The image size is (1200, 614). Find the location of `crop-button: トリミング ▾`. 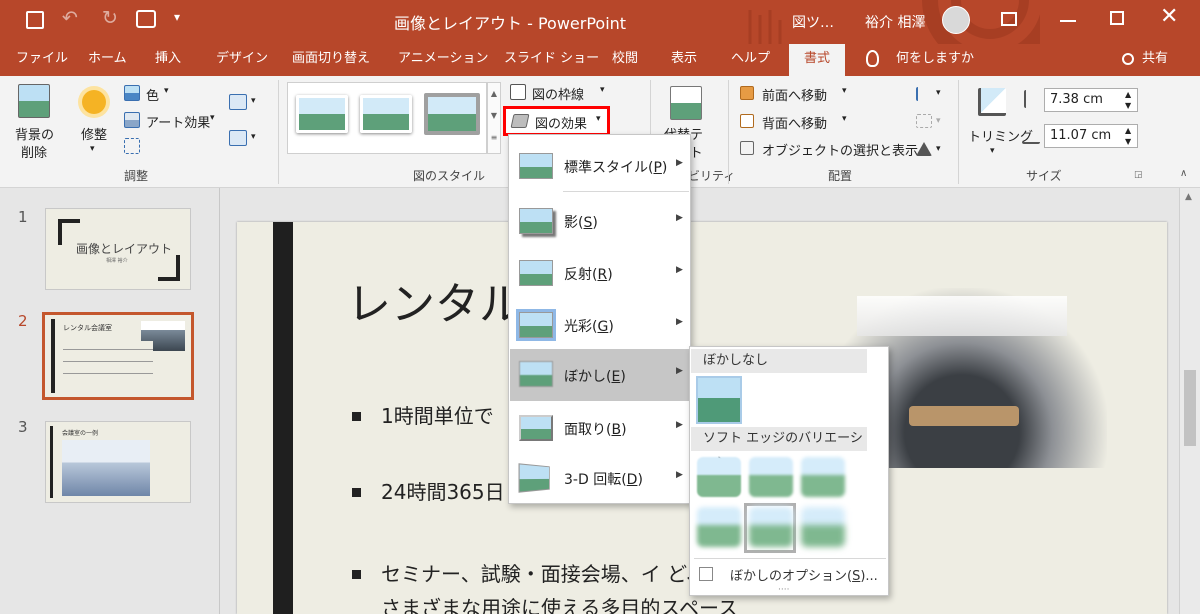

crop-button: トリミング ▾ is located at coordinates (999, 122).